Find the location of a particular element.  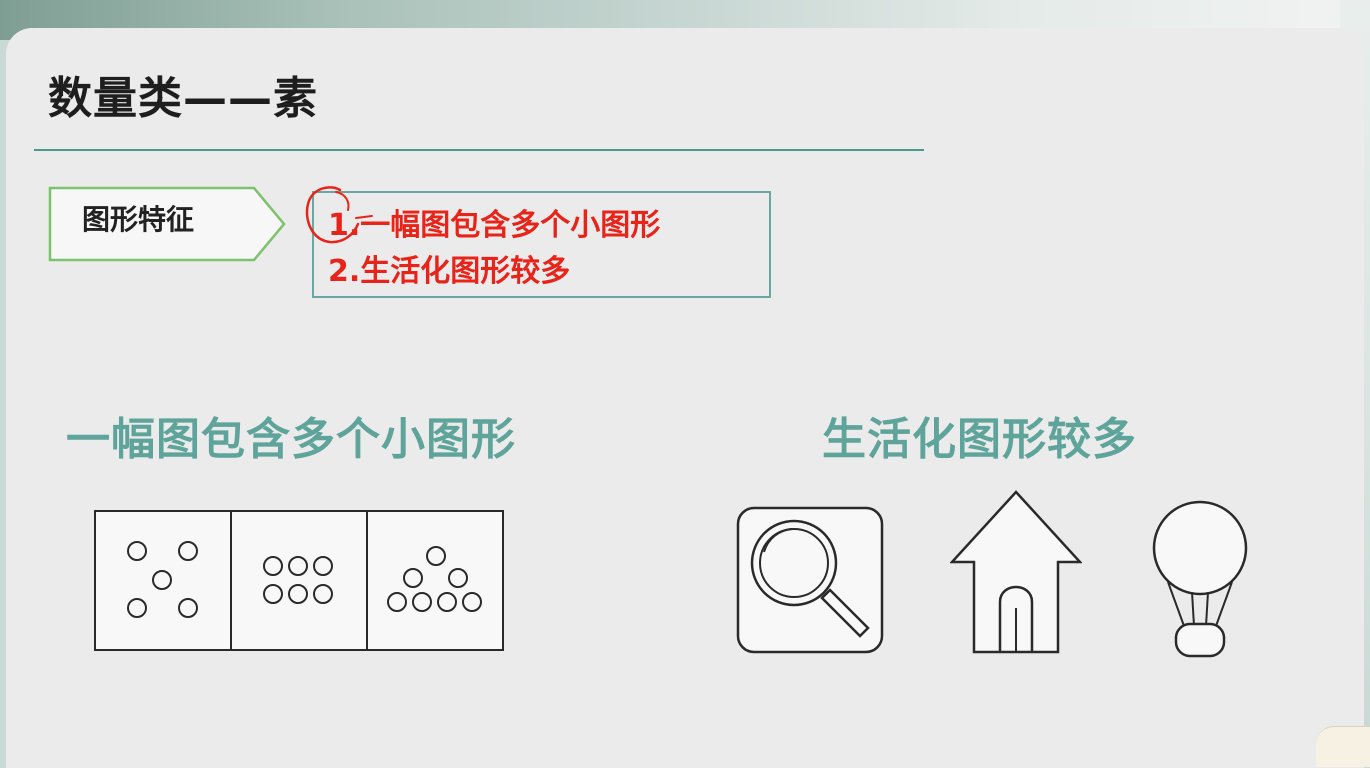

page-curl-corner is located at coordinates (1343, 746).